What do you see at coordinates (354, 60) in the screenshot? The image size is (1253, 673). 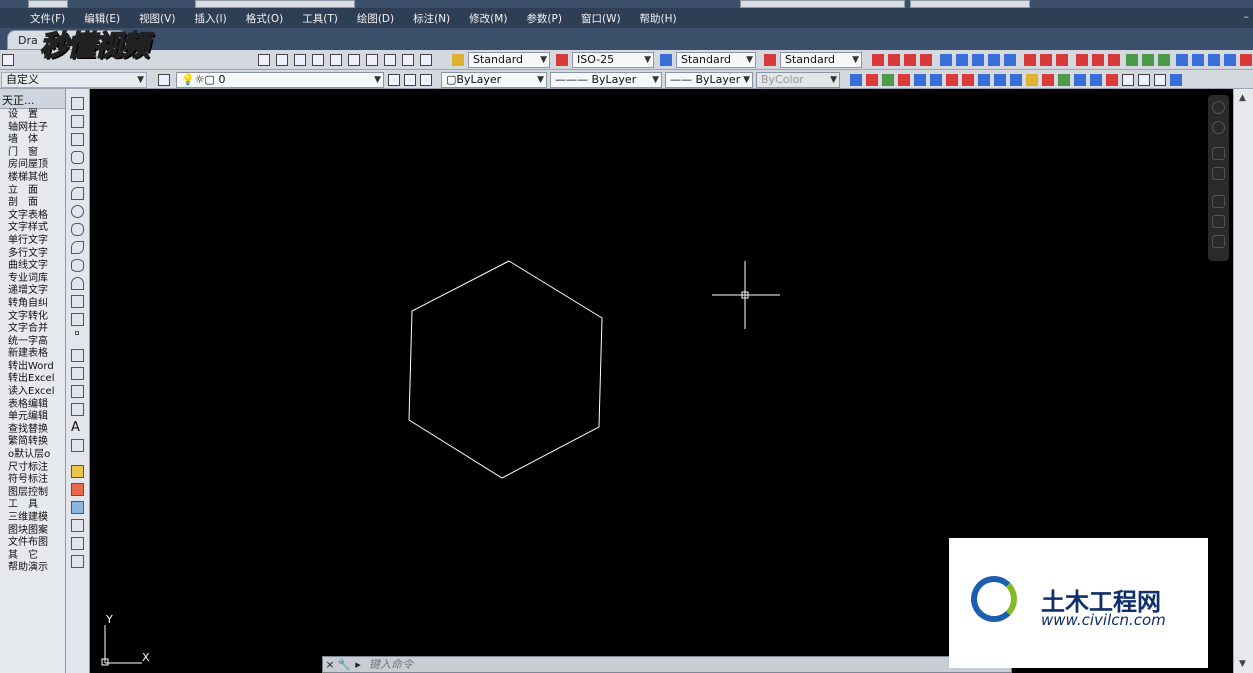 I see `design-center-icon` at bounding box center [354, 60].